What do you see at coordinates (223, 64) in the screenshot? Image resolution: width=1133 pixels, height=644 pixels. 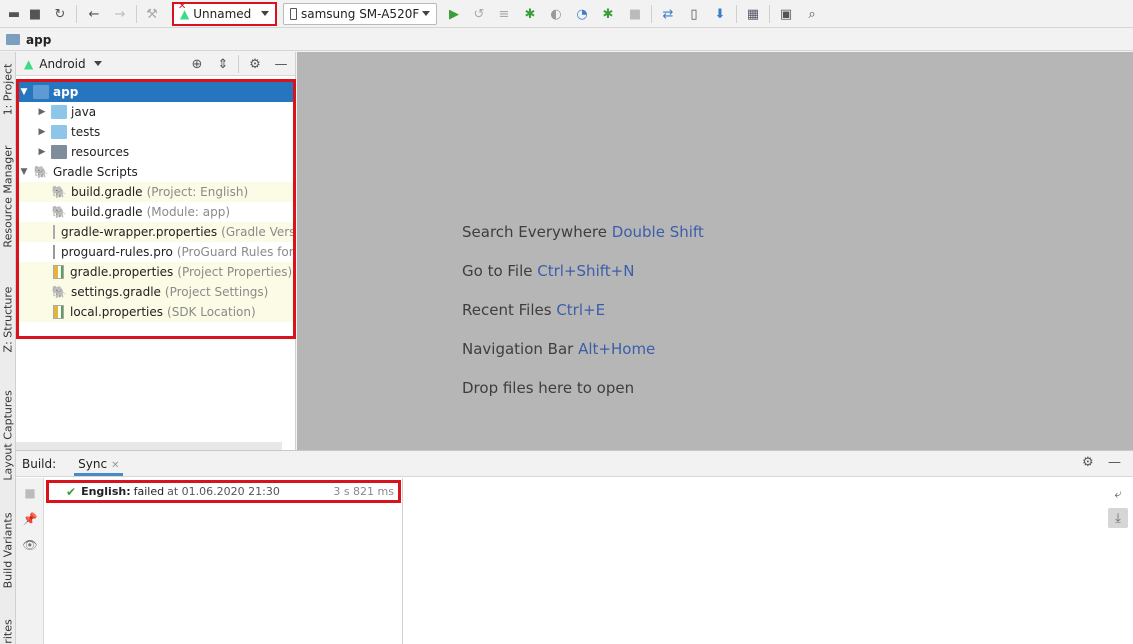 I see `collapse-all-icon: ⇕` at bounding box center [223, 64].